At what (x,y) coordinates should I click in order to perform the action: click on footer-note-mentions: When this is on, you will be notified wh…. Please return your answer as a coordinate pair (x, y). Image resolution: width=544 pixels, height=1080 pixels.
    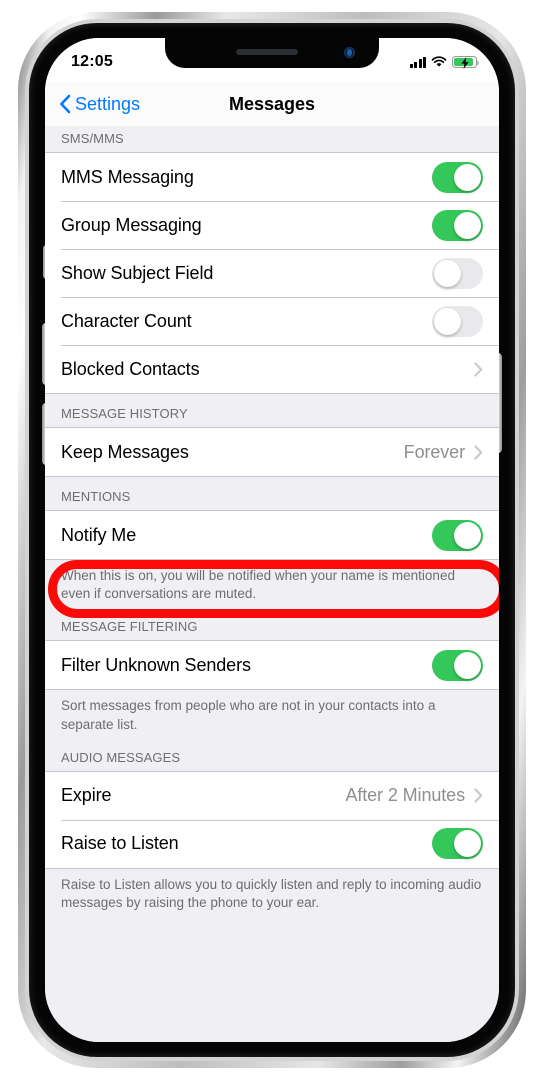
    Looking at the image, I should click on (258, 585).